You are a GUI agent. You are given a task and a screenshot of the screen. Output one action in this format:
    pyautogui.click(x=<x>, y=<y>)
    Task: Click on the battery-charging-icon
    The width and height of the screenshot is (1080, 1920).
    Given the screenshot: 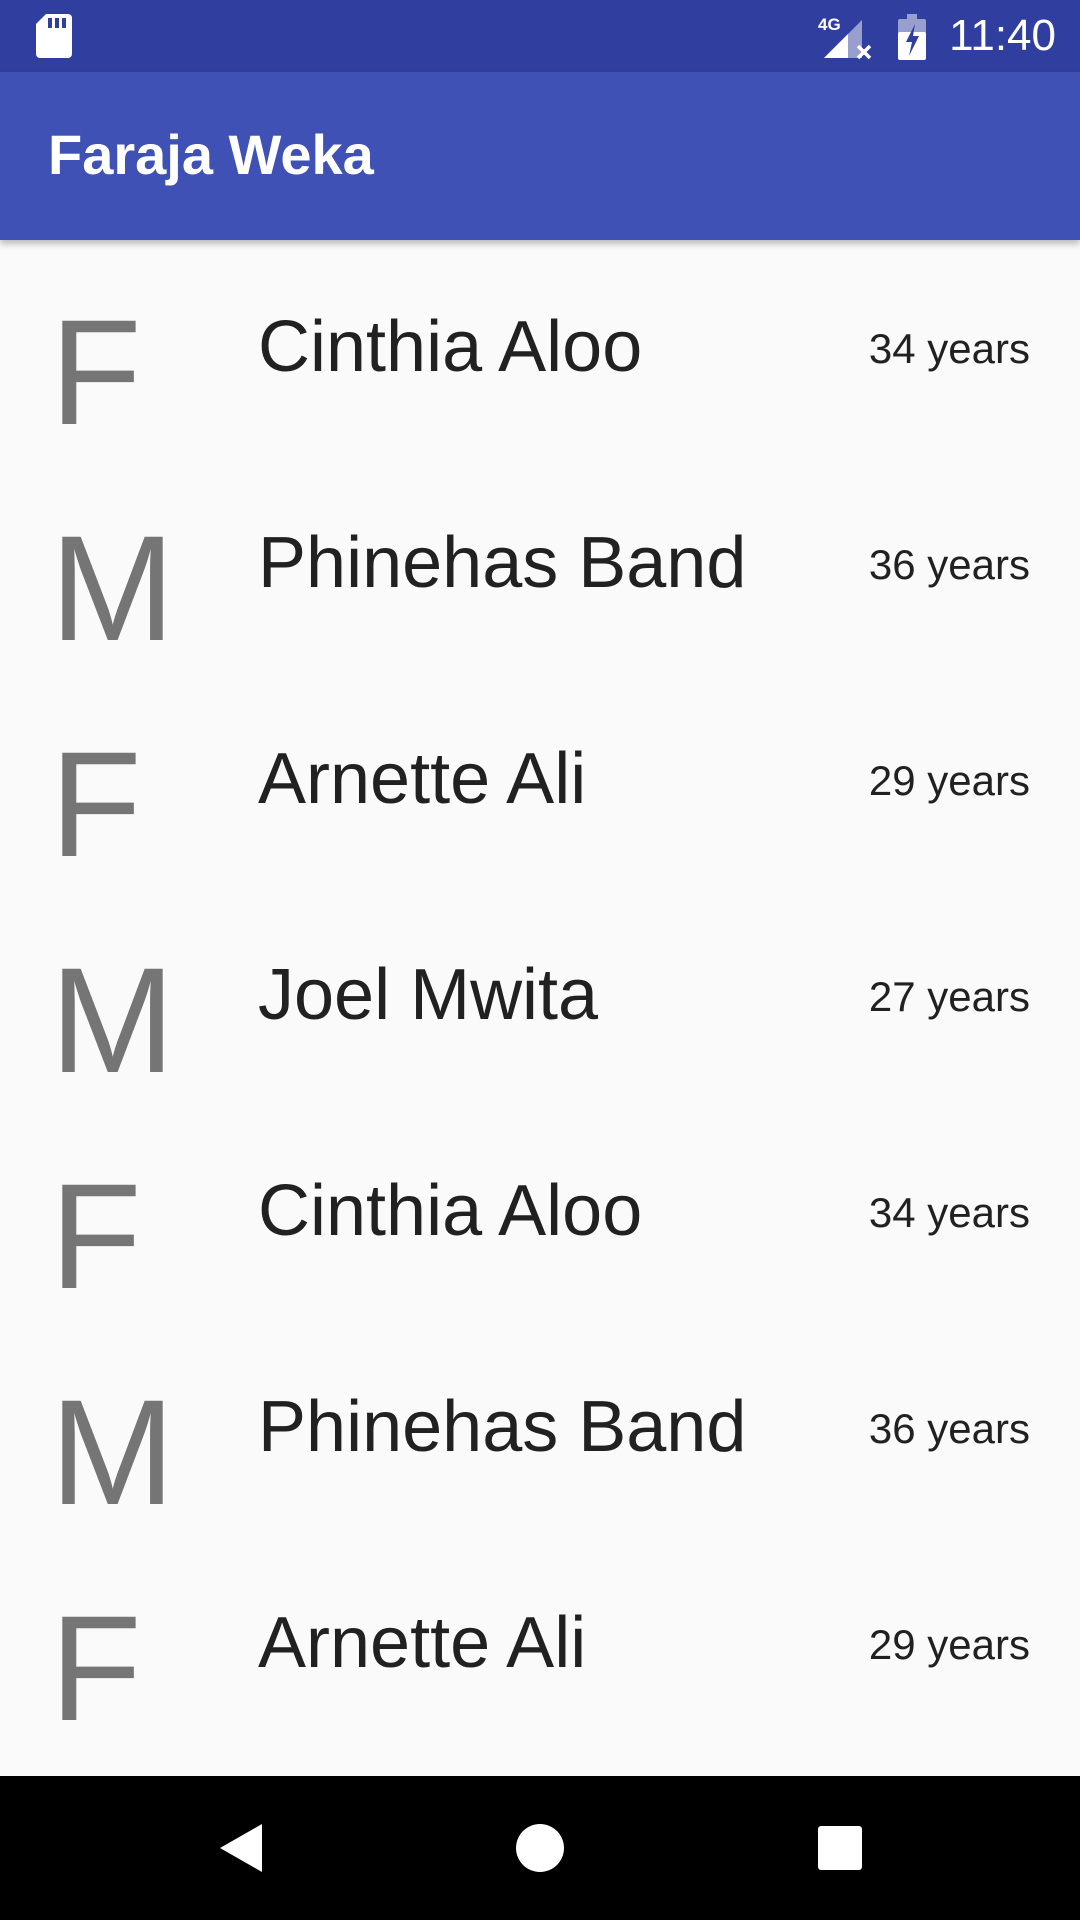 What is the action you would take?
    pyautogui.click(x=912, y=37)
    